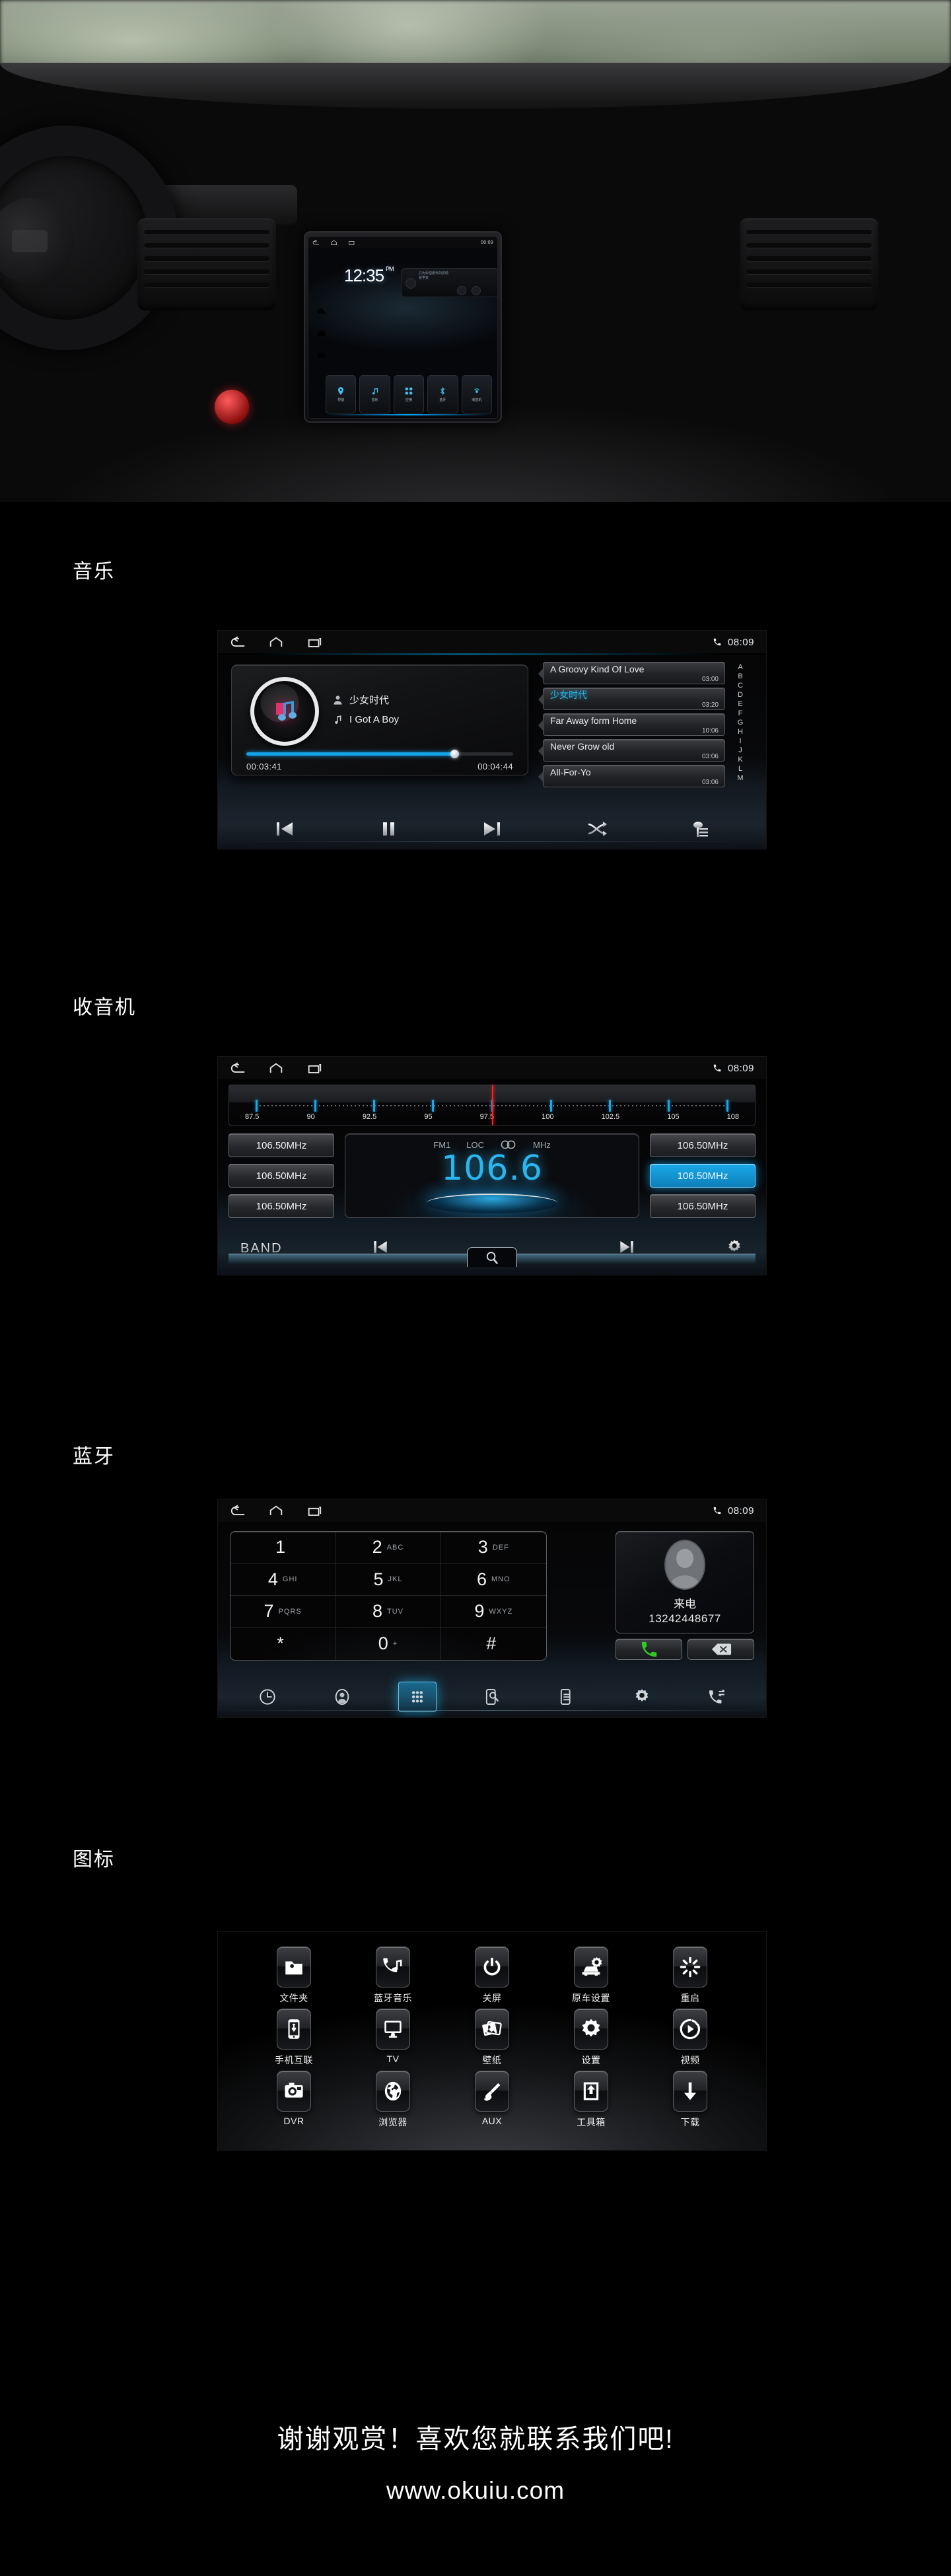  What do you see at coordinates (492, 1105) in the screenshot?
I see `frequency-dial: 87.5 90 92.5 95 97.5 100 102.5 105 108` at bounding box center [492, 1105].